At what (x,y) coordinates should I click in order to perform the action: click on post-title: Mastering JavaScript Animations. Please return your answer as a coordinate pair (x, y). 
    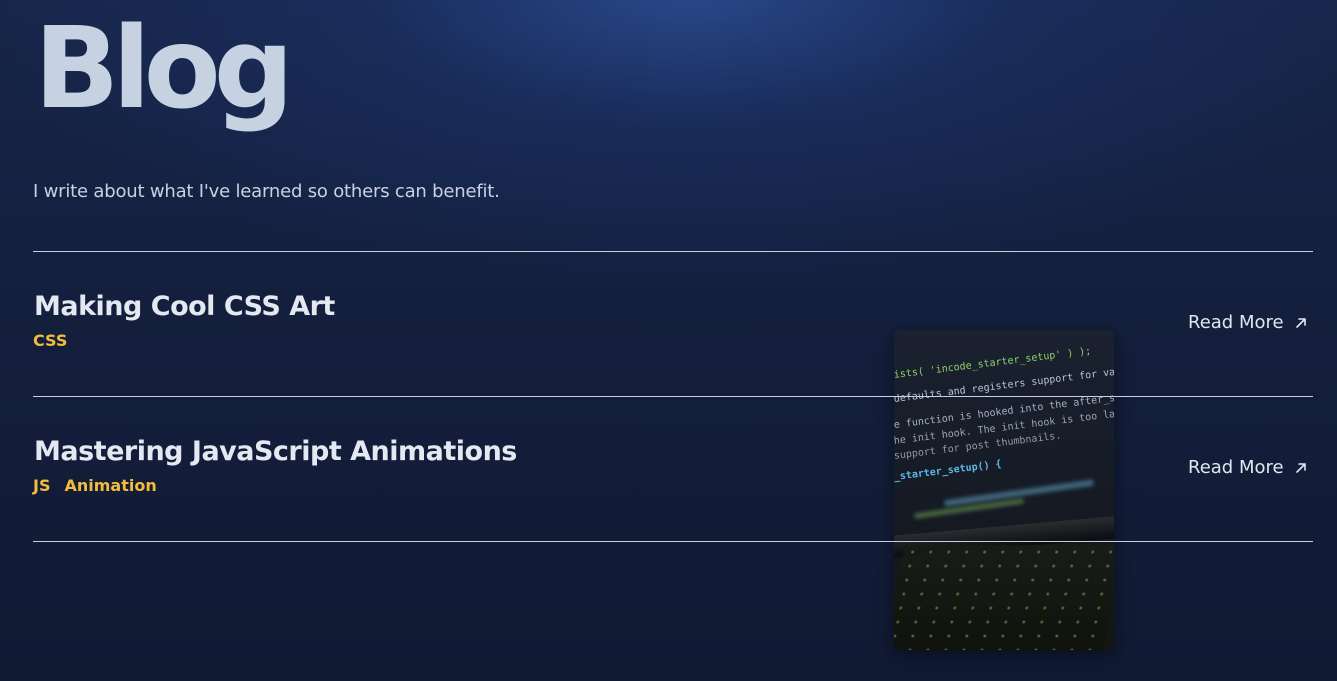
    Looking at the image, I should click on (275, 451).